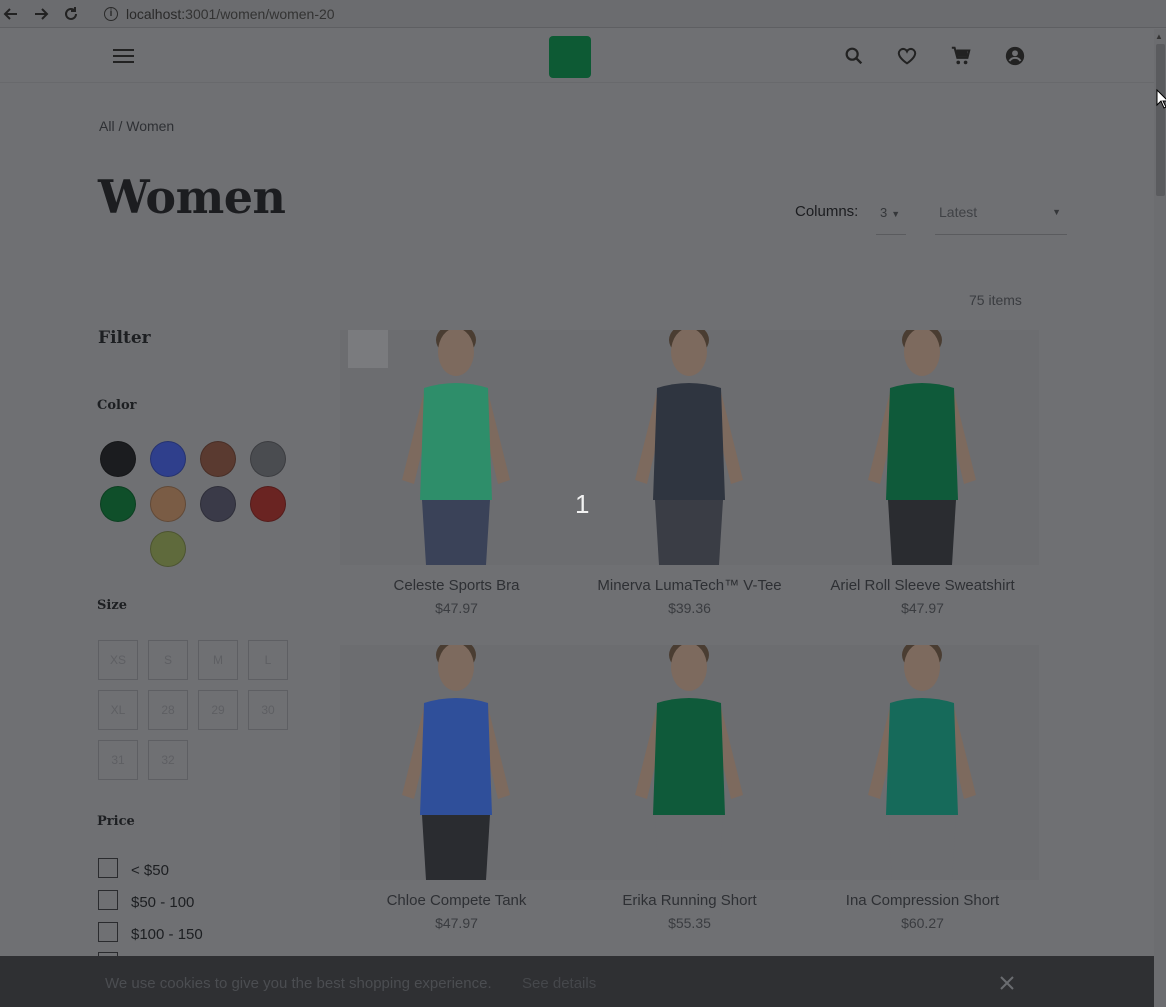  What do you see at coordinates (922, 900) in the screenshot?
I see `product-name: Ina Compression Short` at bounding box center [922, 900].